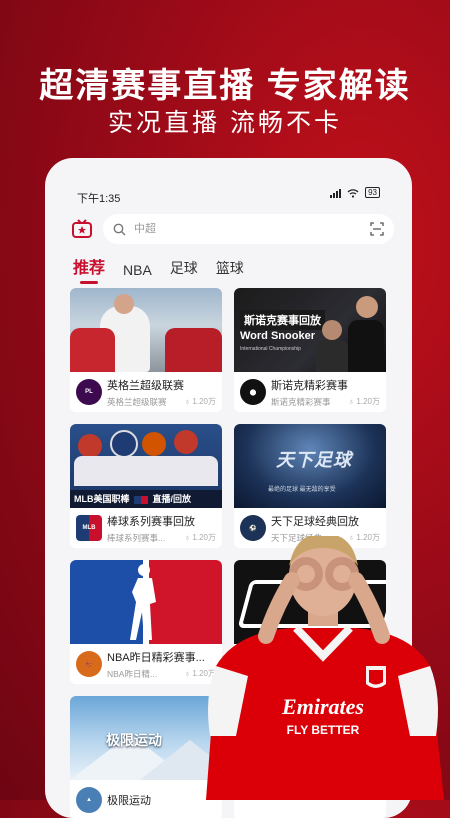 The image size is (450, 818). I want to click on card-title: 棒球系列赛事回放, so click(151, 521).